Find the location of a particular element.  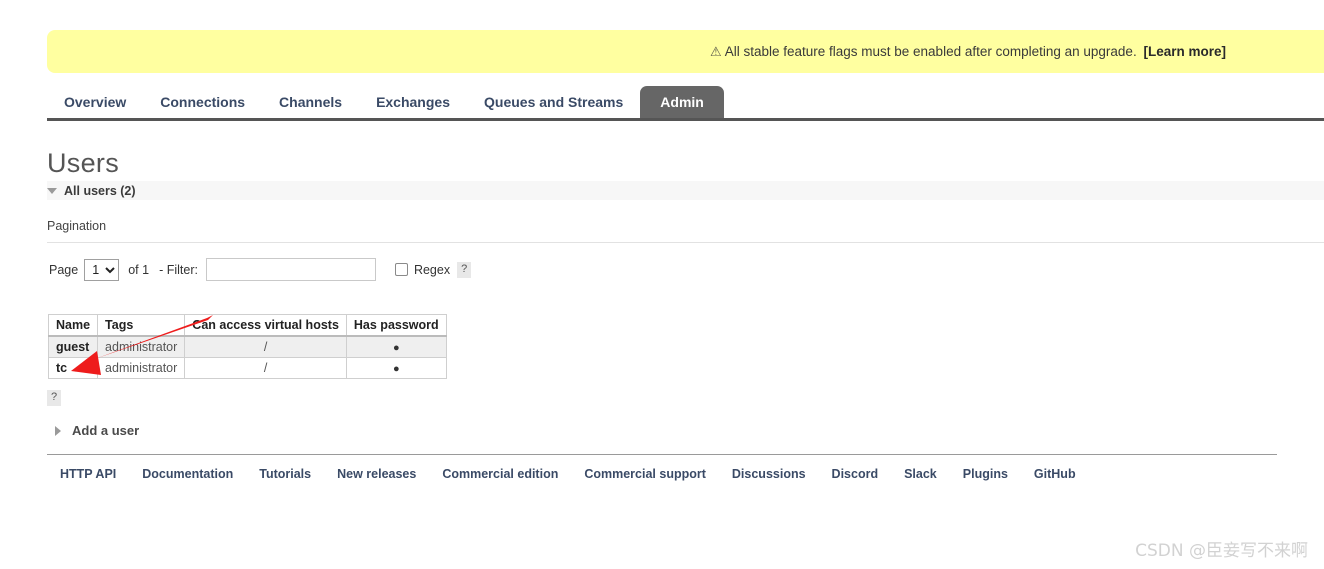

tab-queues-and-streams: Queues and Streams is located at coordinates (553, 102).